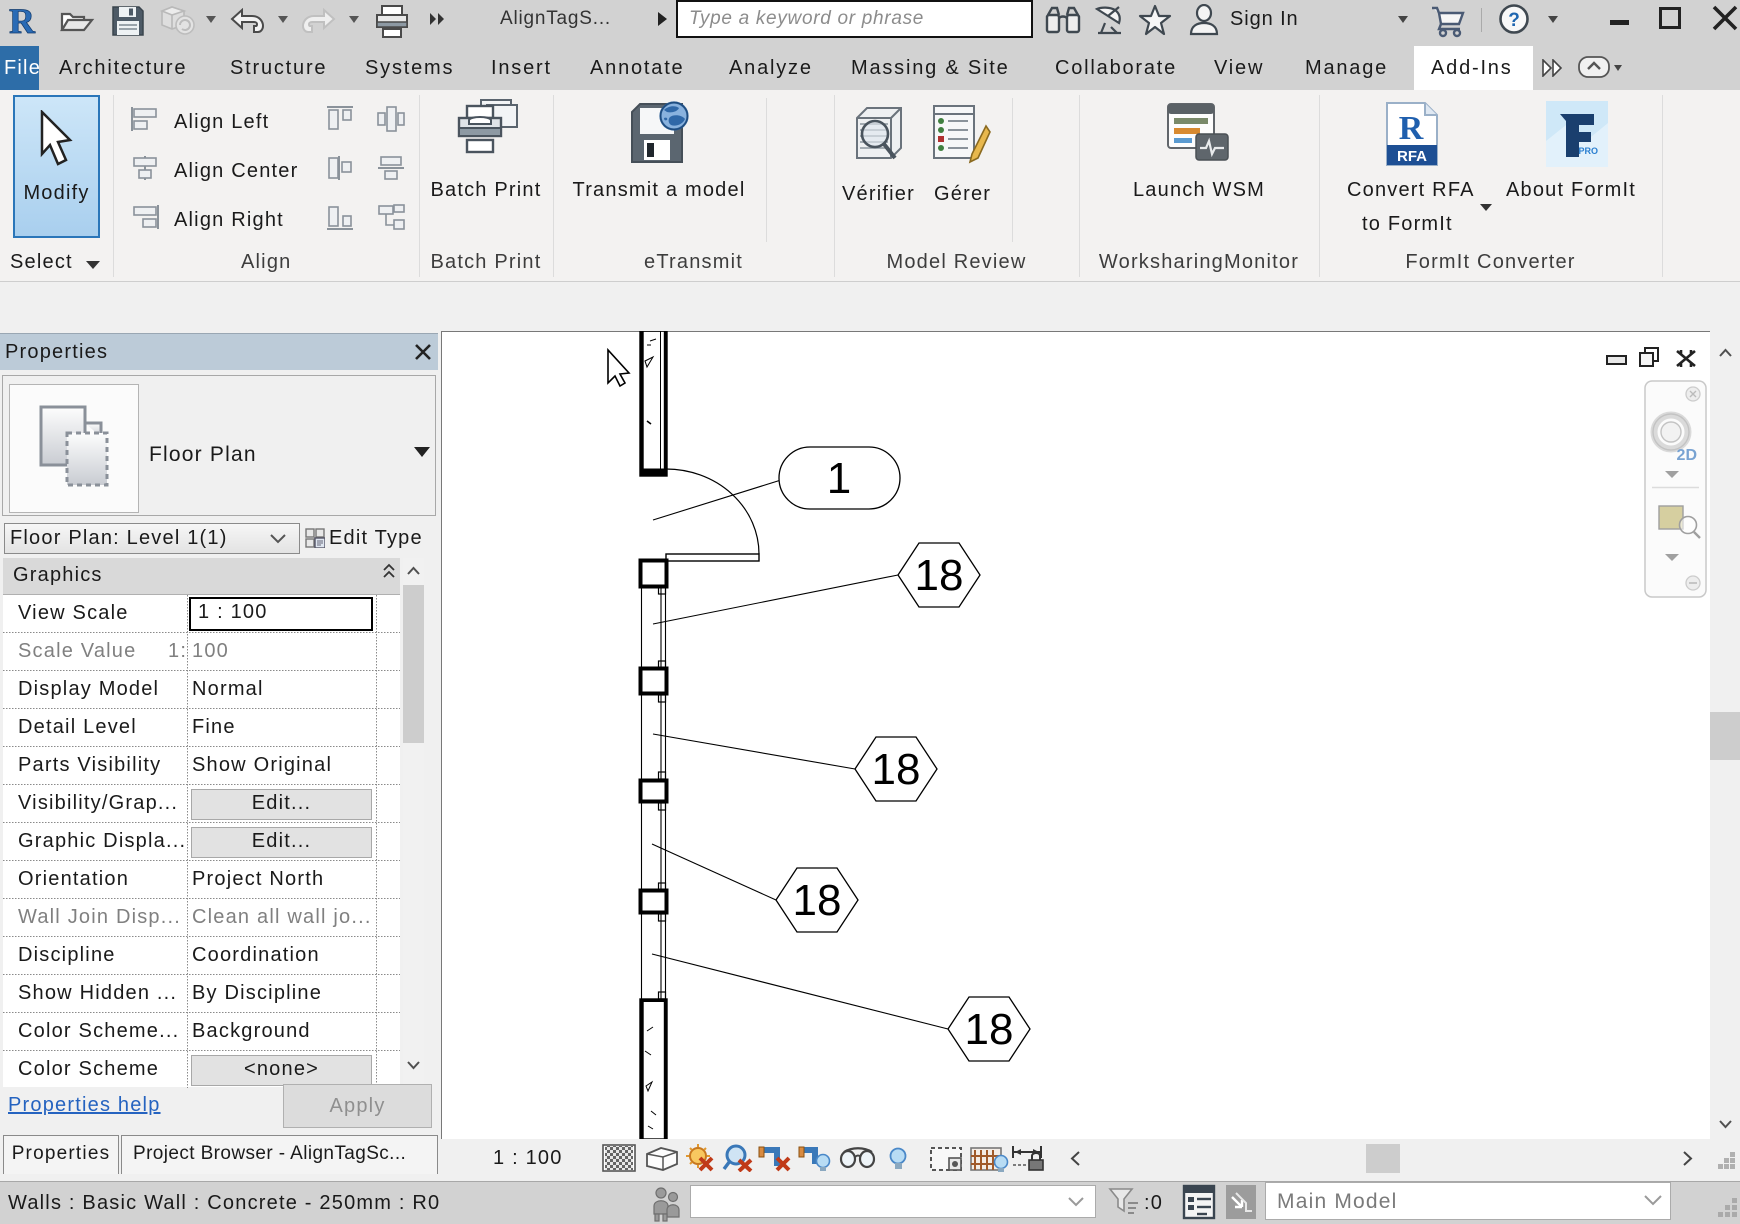 The image size is (1740, 1224). Describe the element at coordinates (1412, 156) in the screenshot. I see `svg-text: RFA` at that location.